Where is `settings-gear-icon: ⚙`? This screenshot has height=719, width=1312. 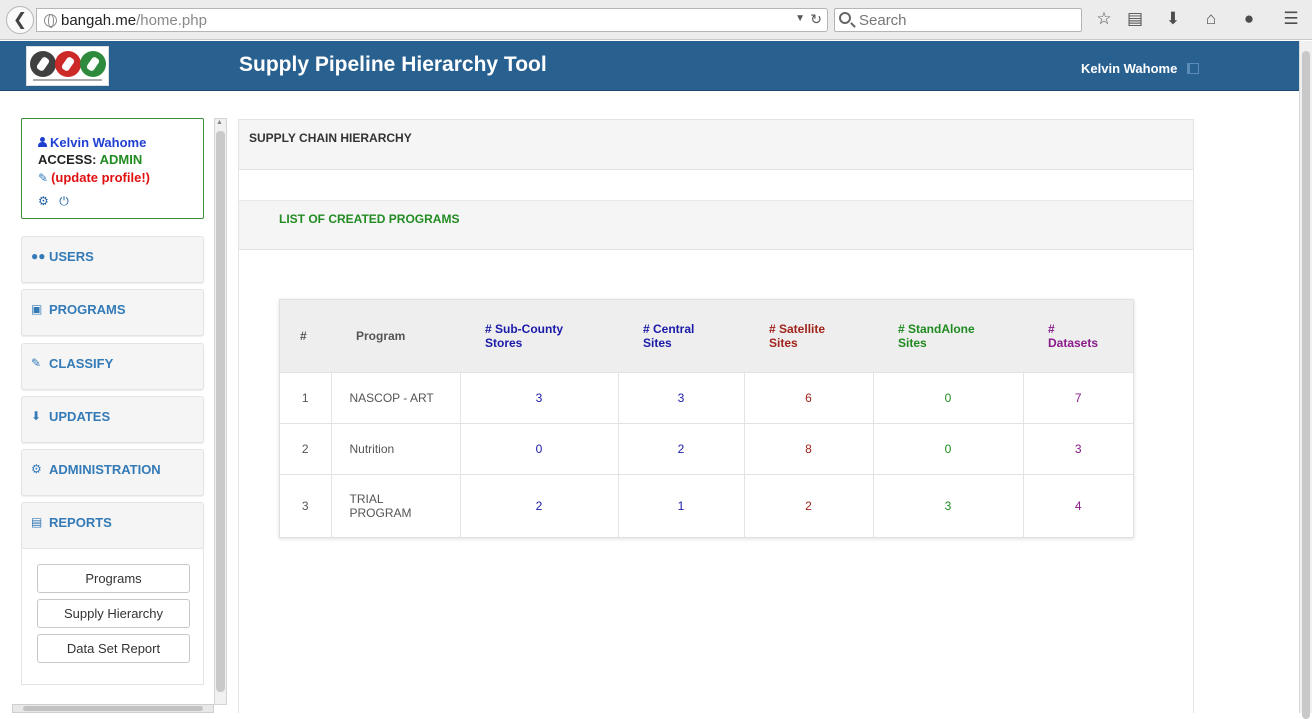
settings-gear-icon: ⚙ is located at coordinates (43, 201).